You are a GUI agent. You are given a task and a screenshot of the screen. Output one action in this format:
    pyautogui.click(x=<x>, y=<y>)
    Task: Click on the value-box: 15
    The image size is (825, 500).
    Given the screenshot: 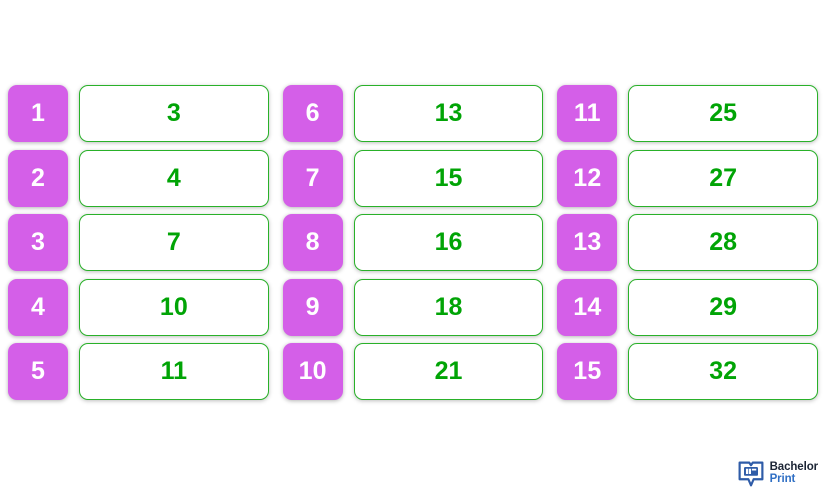 What is the action you would take?
    pyautogui.click(x=448, y=178)
    